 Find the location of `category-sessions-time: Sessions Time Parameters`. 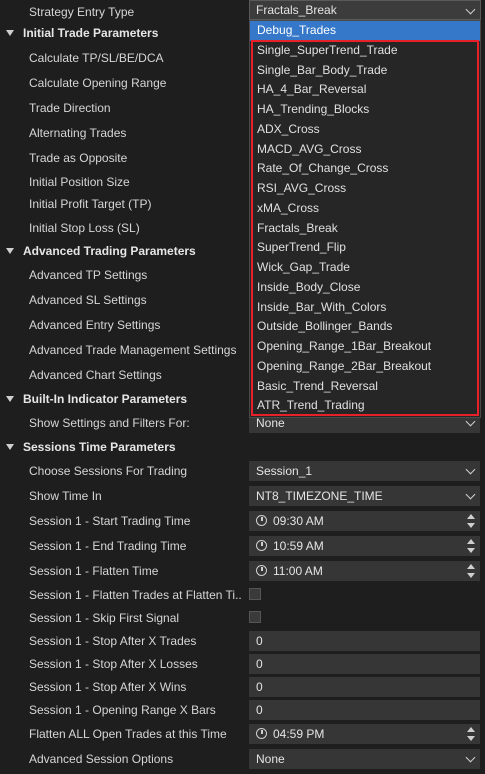

category-sessions-time: Sessions Time Parameters is located at coordinates (242, 447).